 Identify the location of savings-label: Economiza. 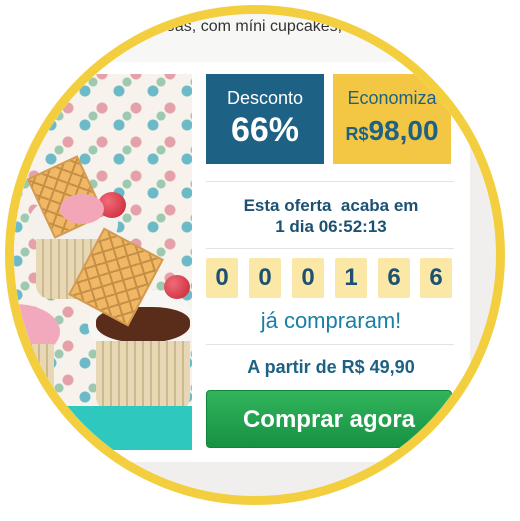
(392, 98).